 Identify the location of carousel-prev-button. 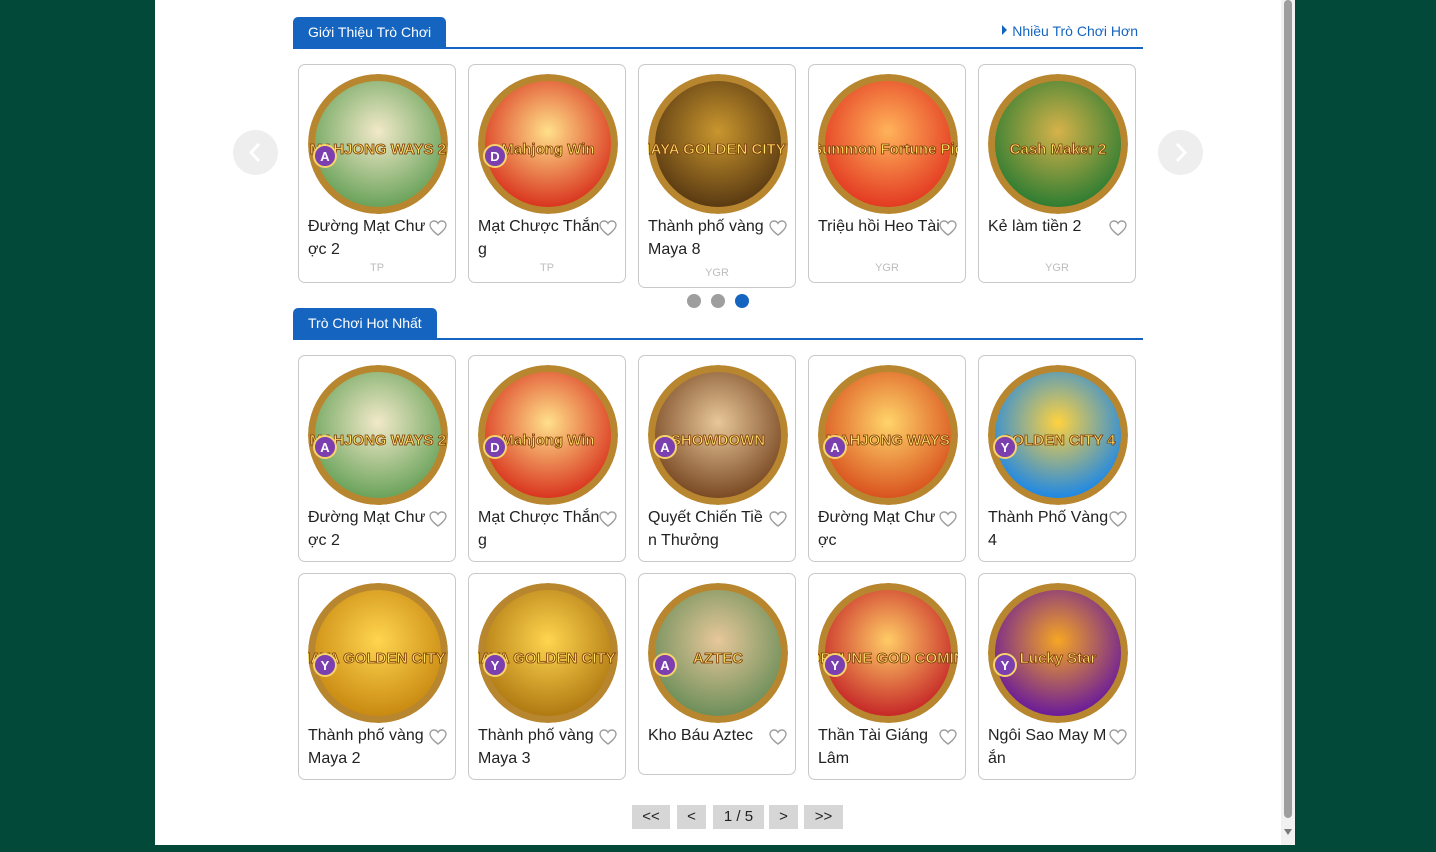
(255, 152).